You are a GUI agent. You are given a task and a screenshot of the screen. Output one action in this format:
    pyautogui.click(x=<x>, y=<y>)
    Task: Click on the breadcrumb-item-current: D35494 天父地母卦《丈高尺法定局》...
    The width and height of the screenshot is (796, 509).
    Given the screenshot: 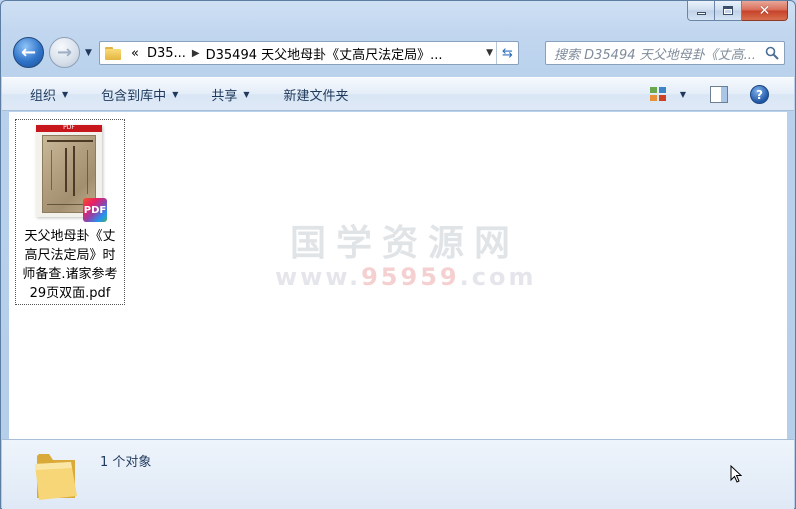 What is the action you would take?
    pyautogui.click(x=324, y=53)
    